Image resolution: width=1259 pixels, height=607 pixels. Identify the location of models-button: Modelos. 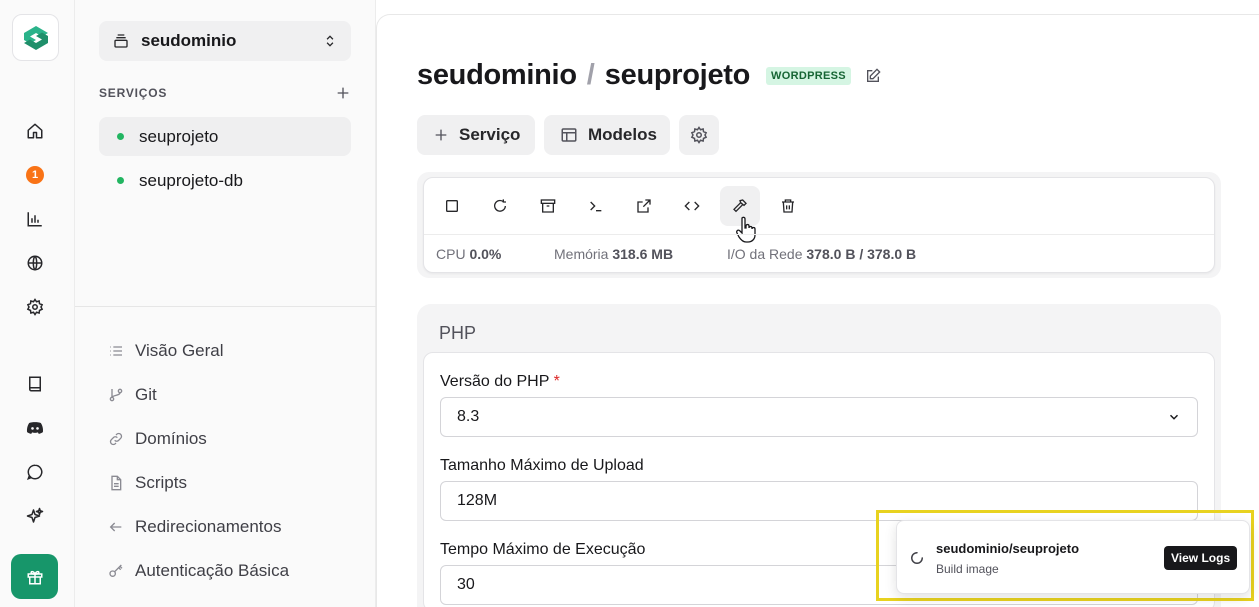
(607, 135).